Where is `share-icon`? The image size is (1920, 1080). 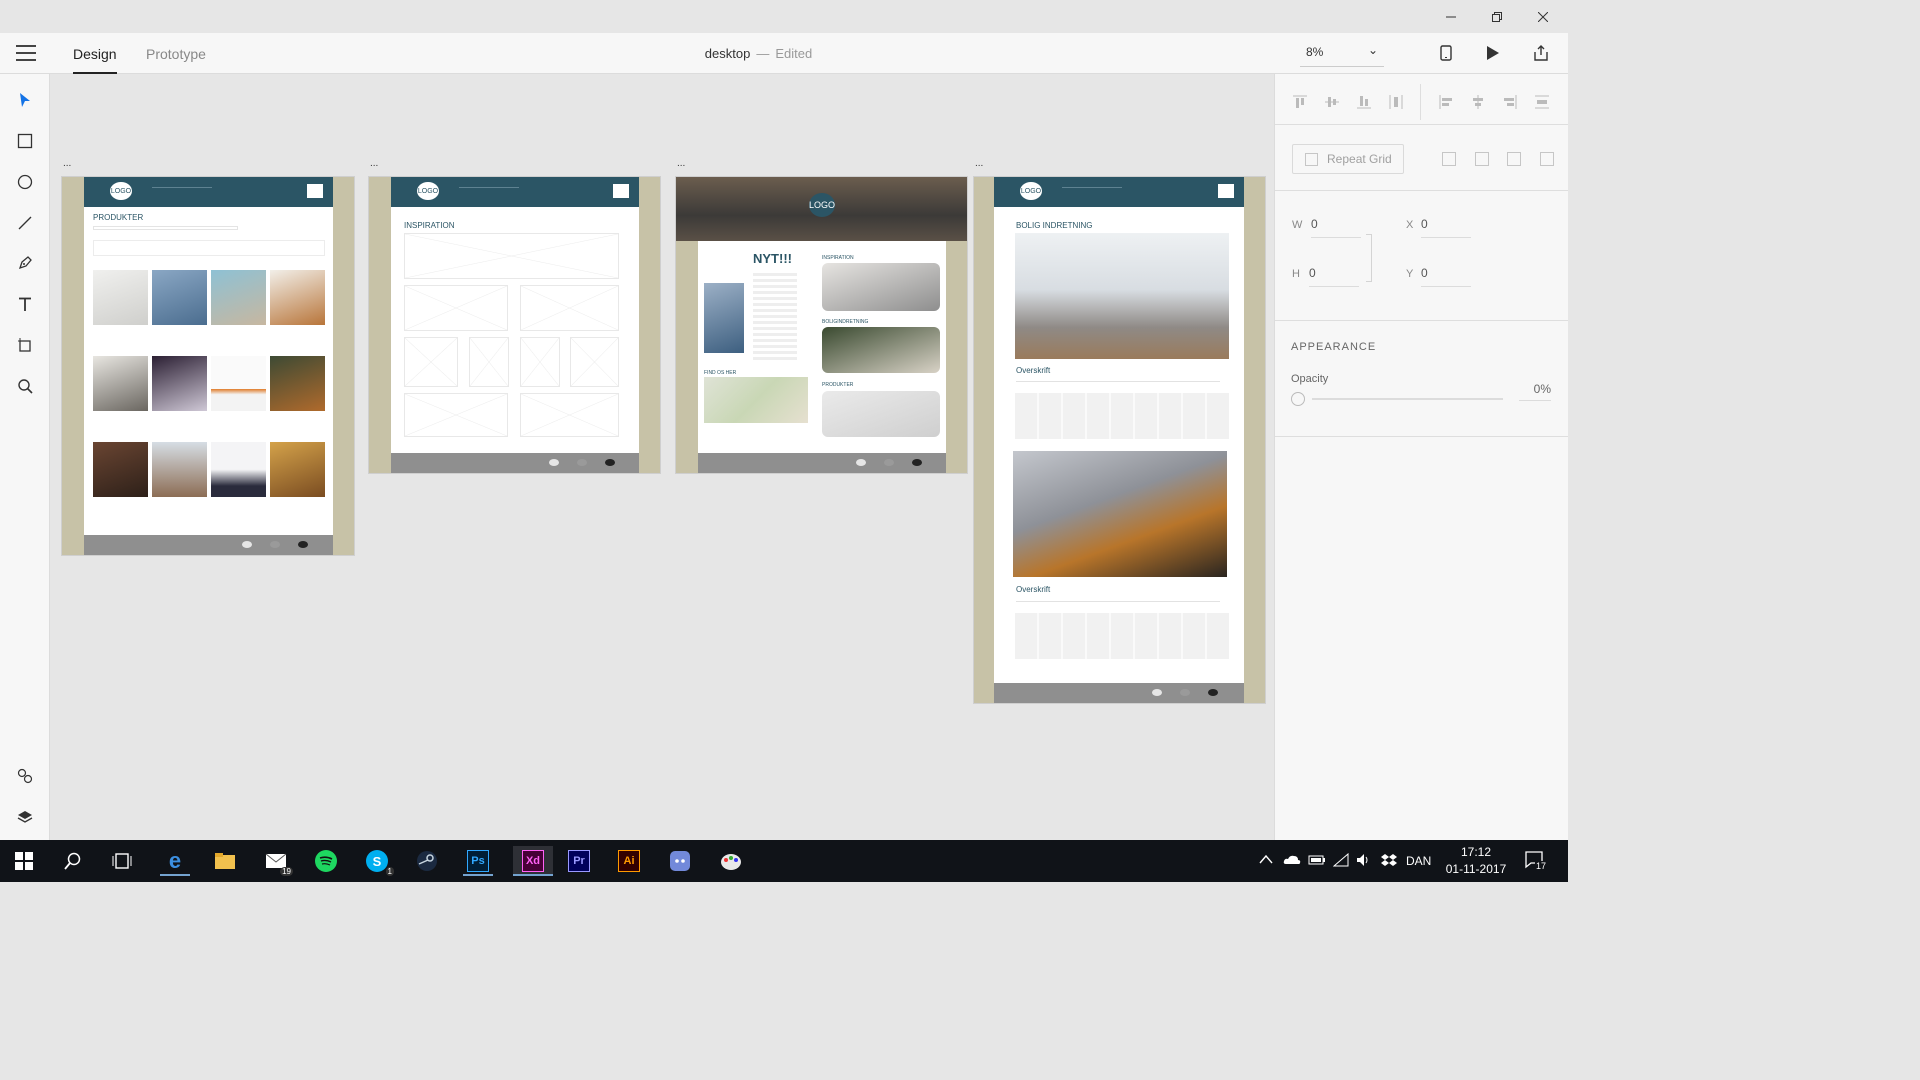
share-icon is located at coordinates (1541, 53).